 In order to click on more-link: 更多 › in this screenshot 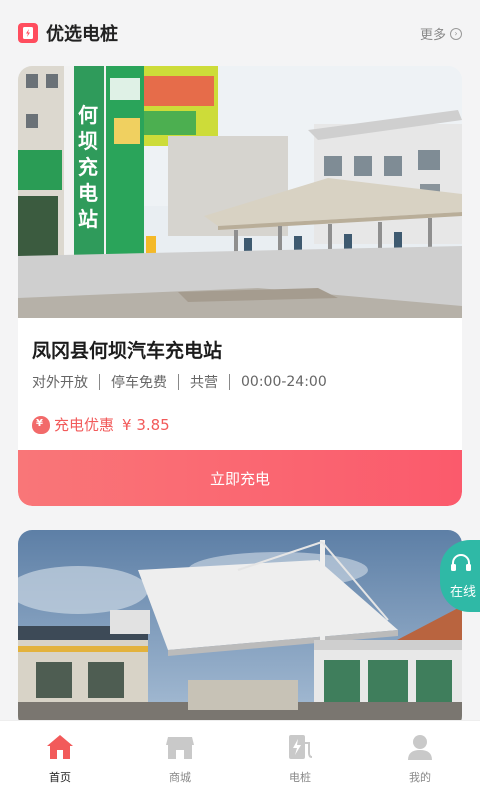, I will do `click(441, 33)`.